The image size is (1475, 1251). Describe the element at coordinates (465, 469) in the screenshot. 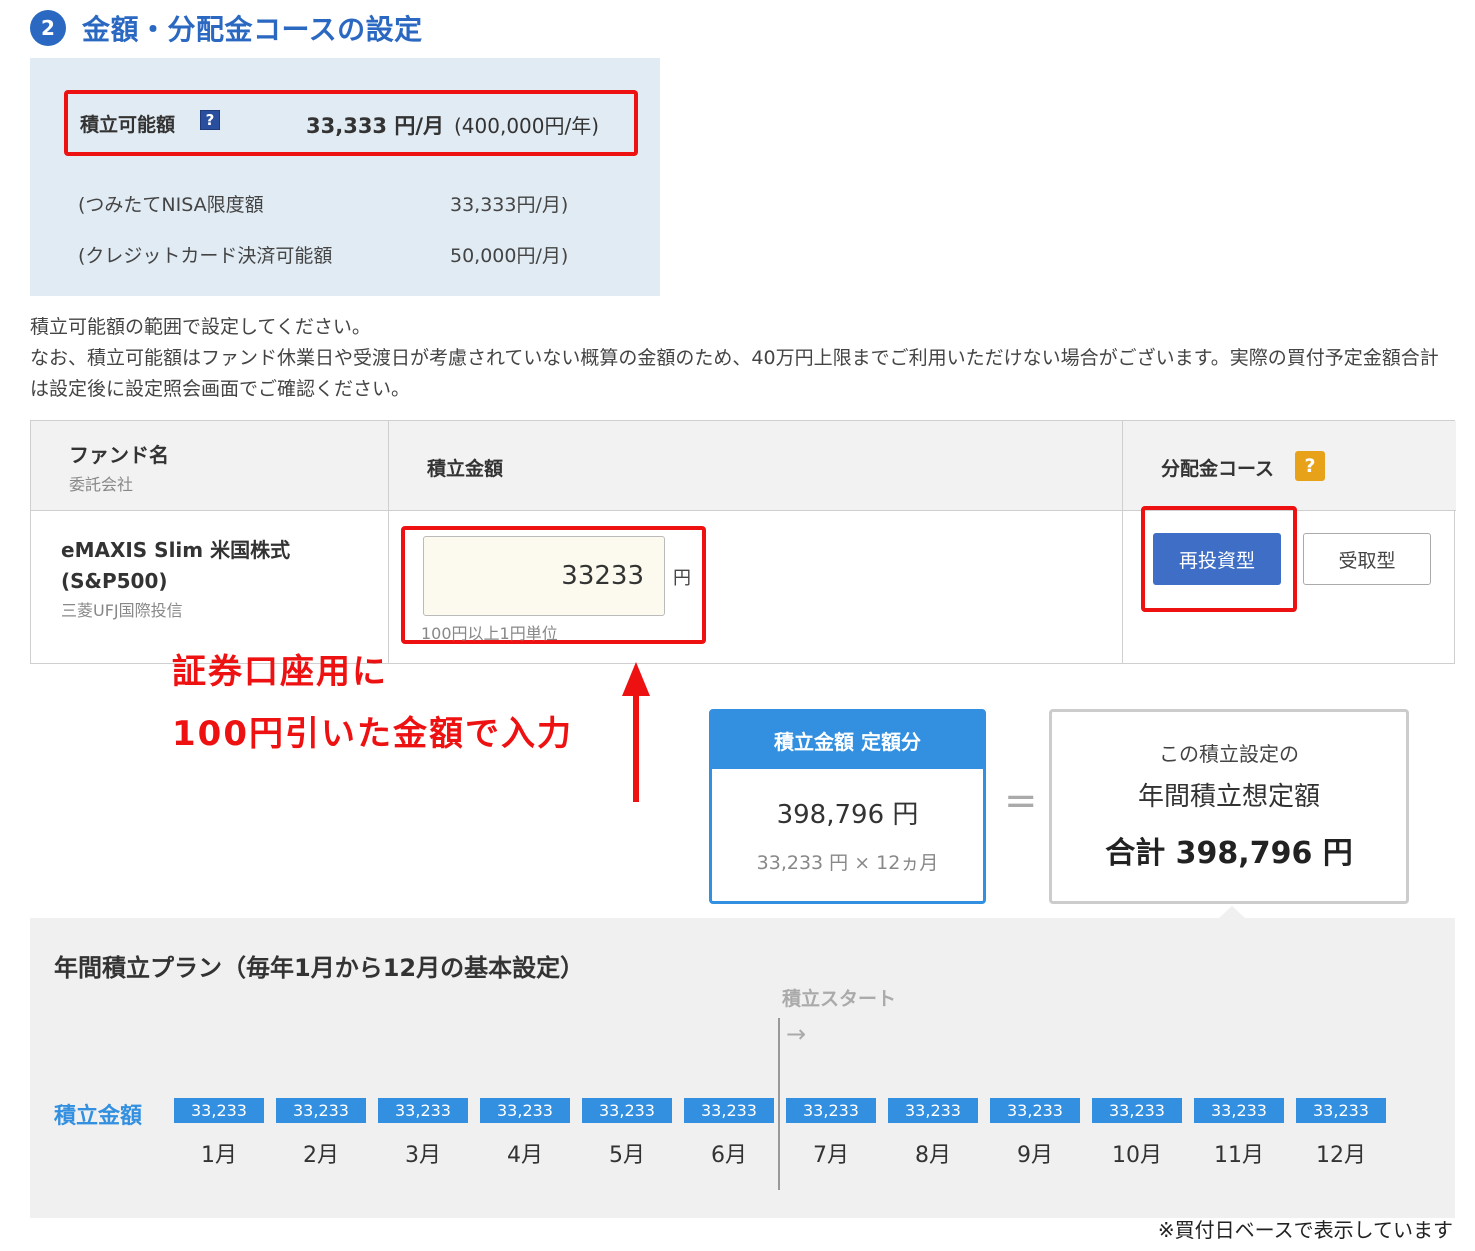

I see `header-amount: 積立金額` at that location.